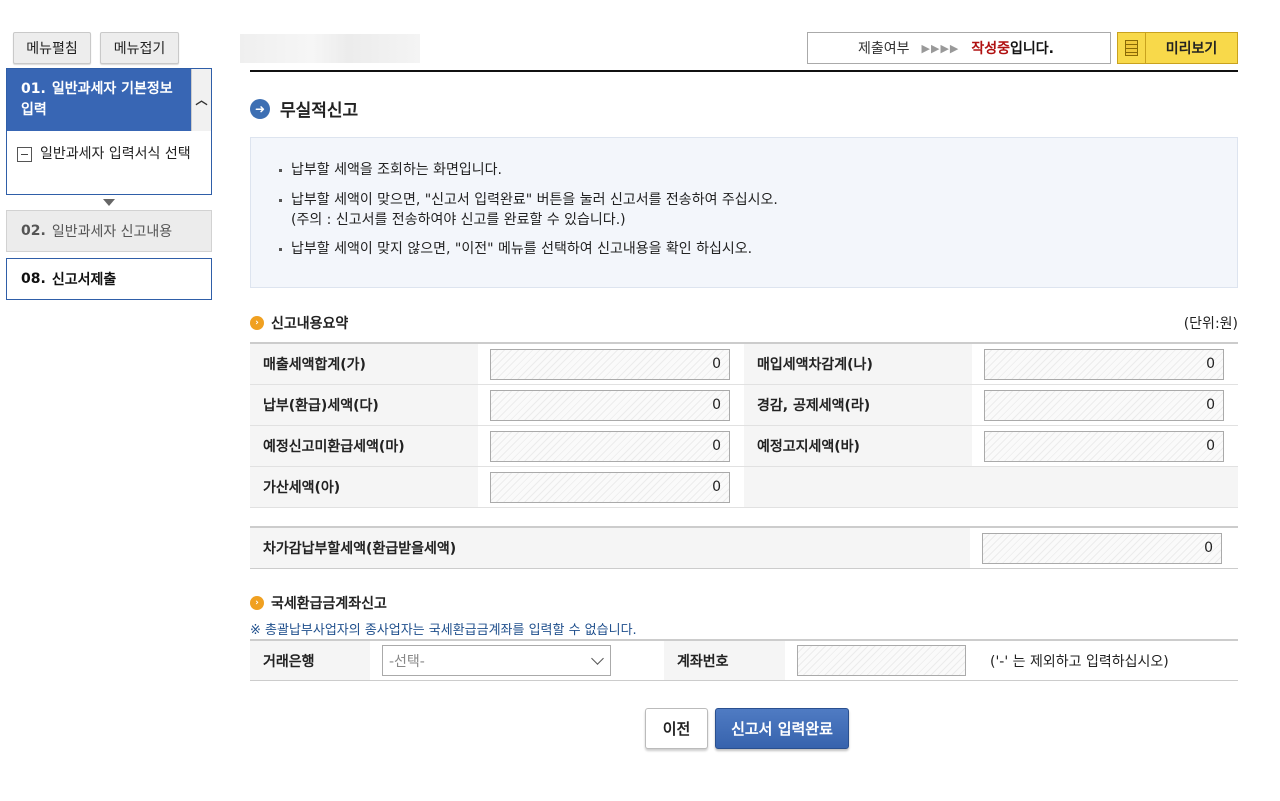  What do you see at coordinates (309, 323) in the screenshot?
I see `summary-title-text: 신고내용요약` at bounding box center [309, 323].